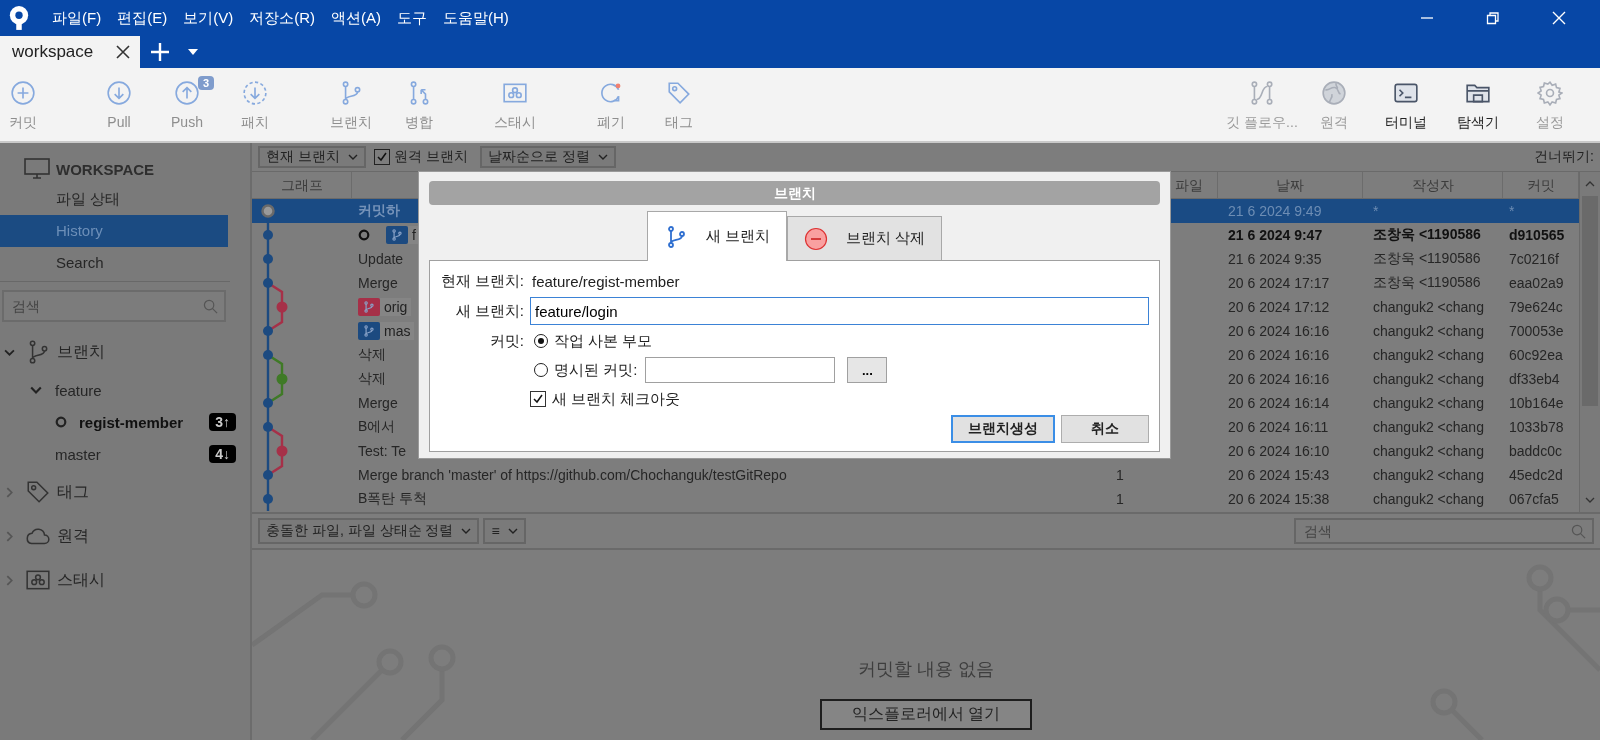 Image resolution: width=1600 pixels, height=740 pixels. What do you see at coordinates (222, 422) in the screenshot?
I see `ahead-behind-badge: 3↑` at bounding box center [222, 422].